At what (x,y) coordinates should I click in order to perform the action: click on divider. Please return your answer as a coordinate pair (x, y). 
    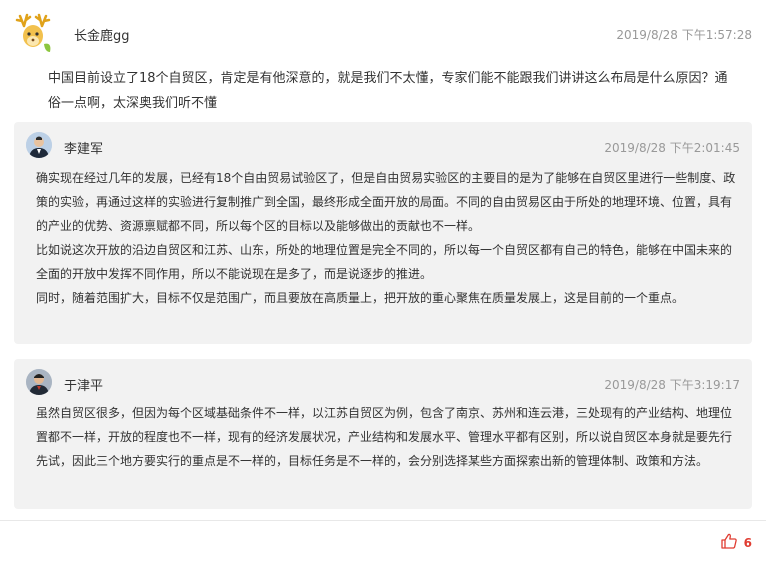
    Looking at the image, I should click on (383, 520).